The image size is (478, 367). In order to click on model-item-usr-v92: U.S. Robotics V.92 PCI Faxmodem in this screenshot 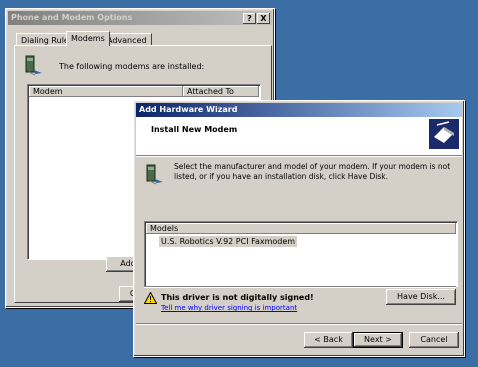, I will do `click(228, 241)`.